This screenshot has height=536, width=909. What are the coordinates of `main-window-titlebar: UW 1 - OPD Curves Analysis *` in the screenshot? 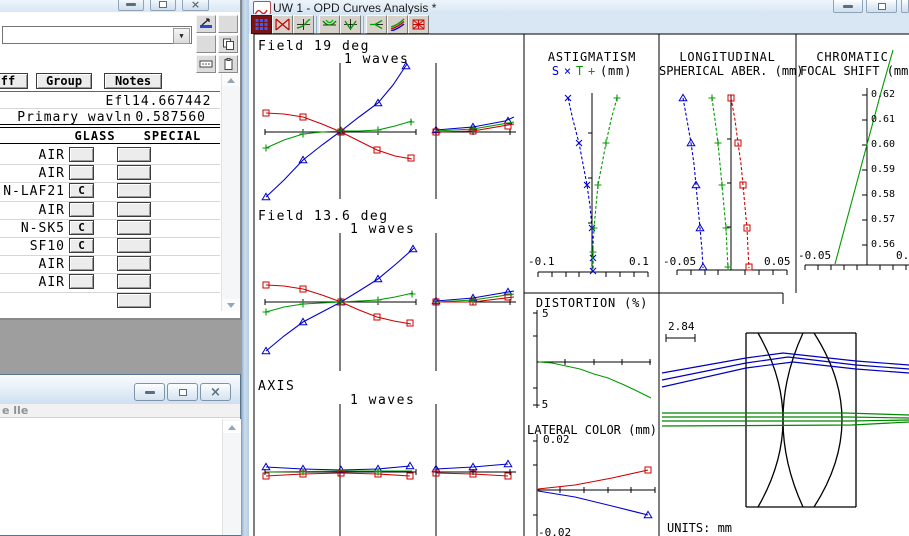 It's located at (579, 8).